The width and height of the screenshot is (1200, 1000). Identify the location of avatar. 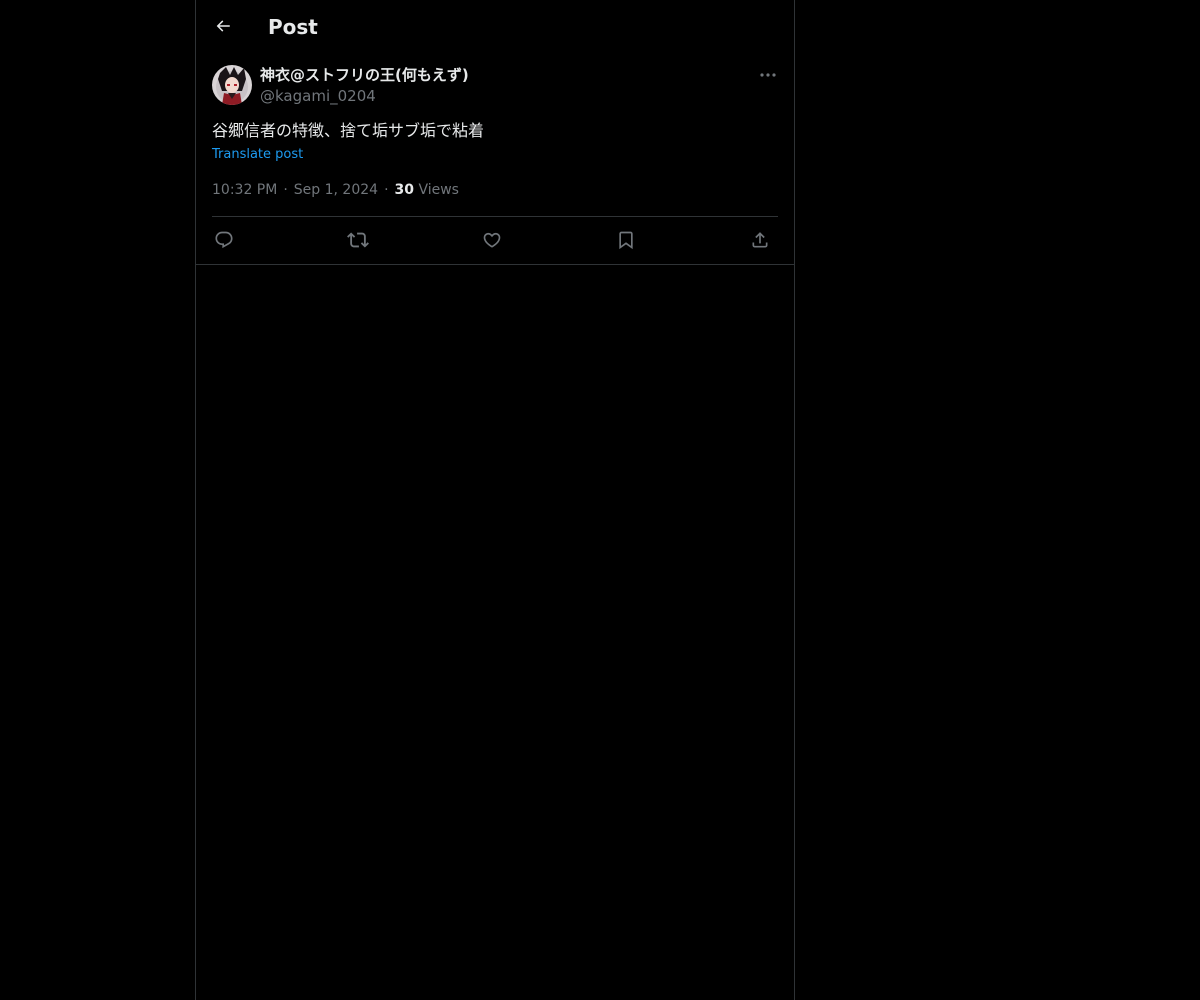
(232, 85).